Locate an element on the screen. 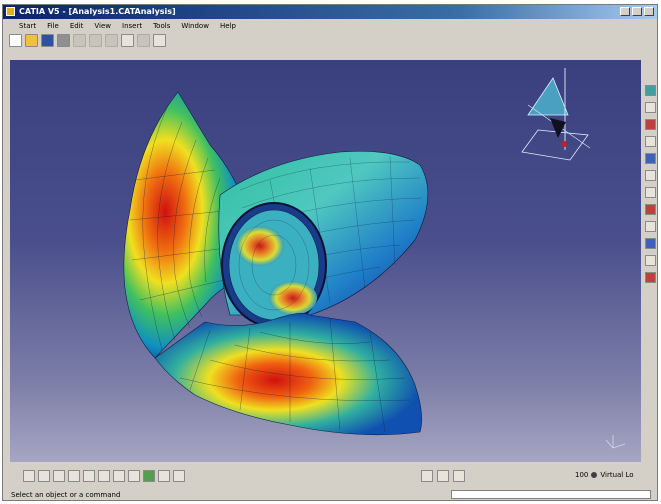 Image resolution: width=661 pixels, height=504 pixels. save-icon is located at coordinates (47, 40).